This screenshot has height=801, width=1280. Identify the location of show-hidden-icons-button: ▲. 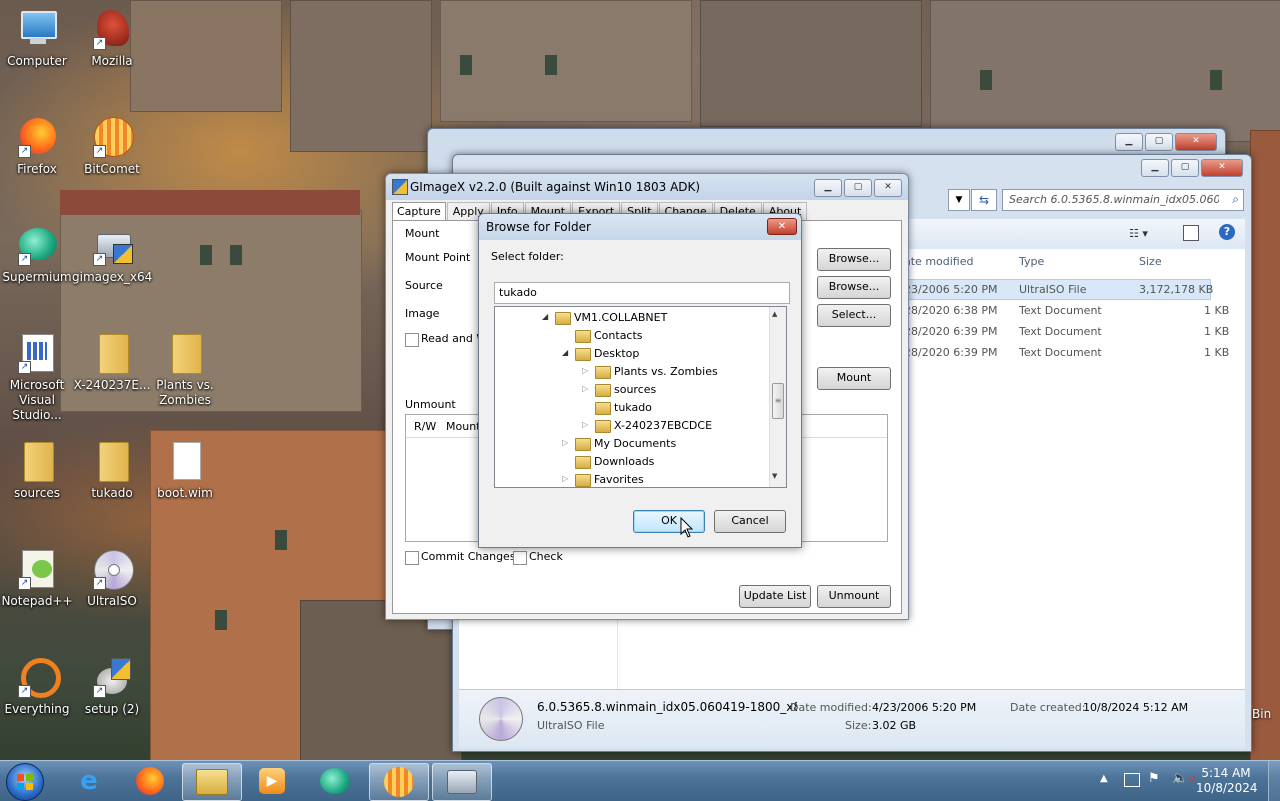
(1104, 778).